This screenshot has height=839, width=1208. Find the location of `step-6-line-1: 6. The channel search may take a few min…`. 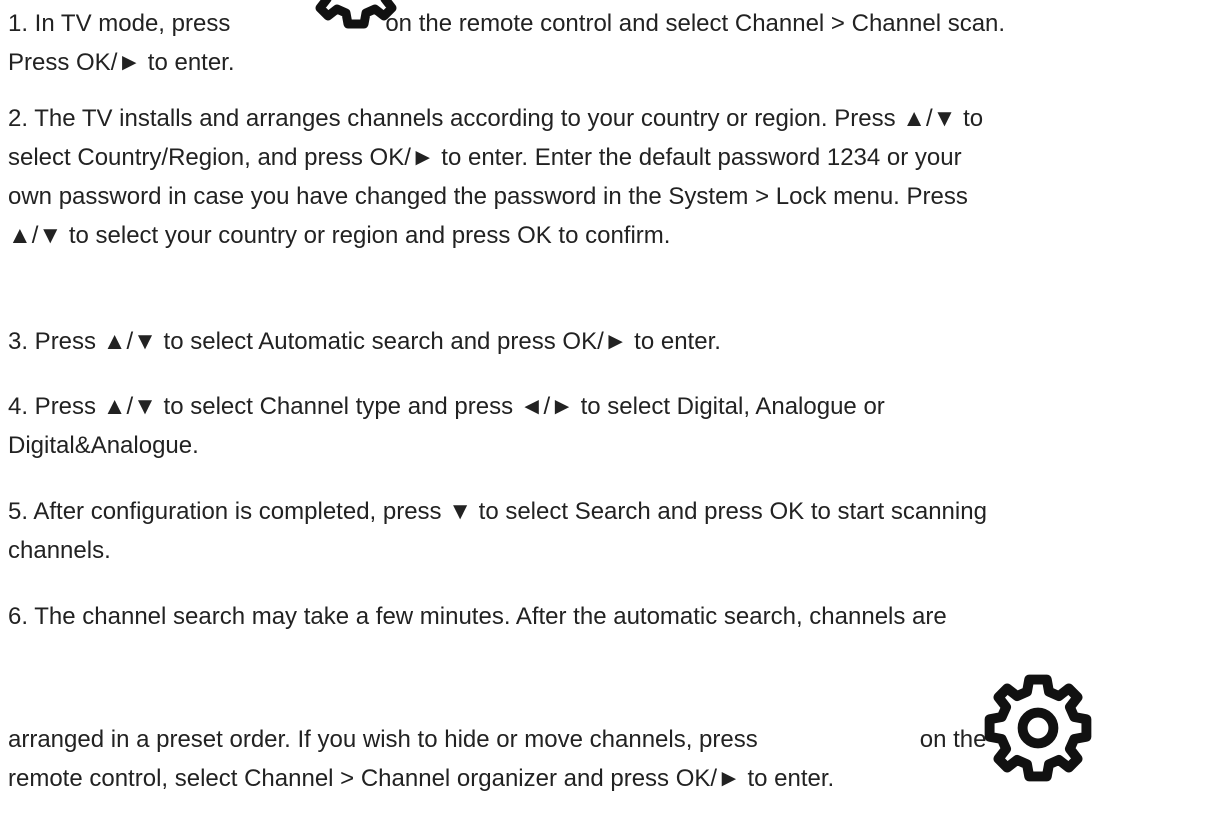

step-6-line-1: 6. The channel search may take a few min… is located at coordinates (477, 616).